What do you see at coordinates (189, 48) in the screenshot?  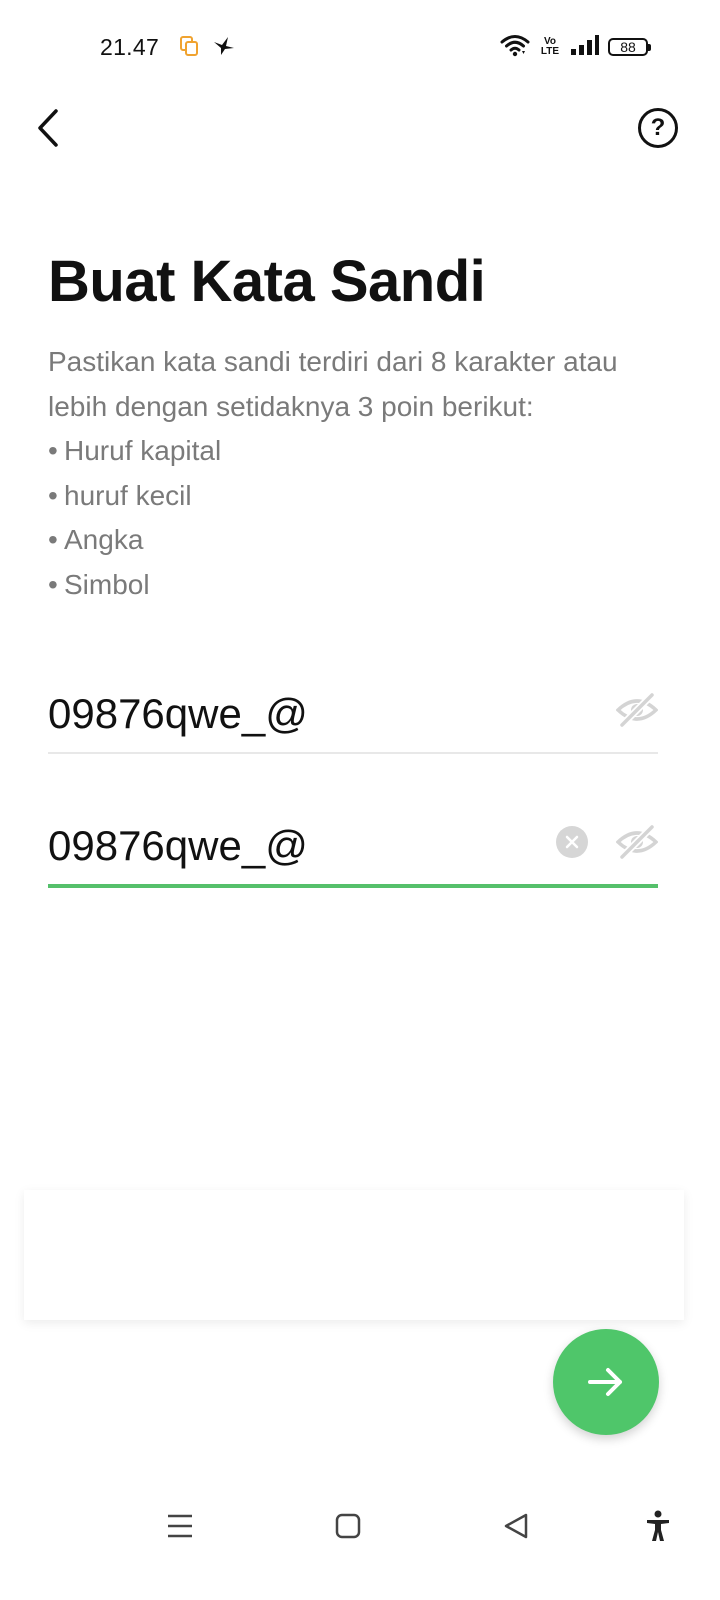 I see `copy-notification-icon` at bounding box center [189, 48].